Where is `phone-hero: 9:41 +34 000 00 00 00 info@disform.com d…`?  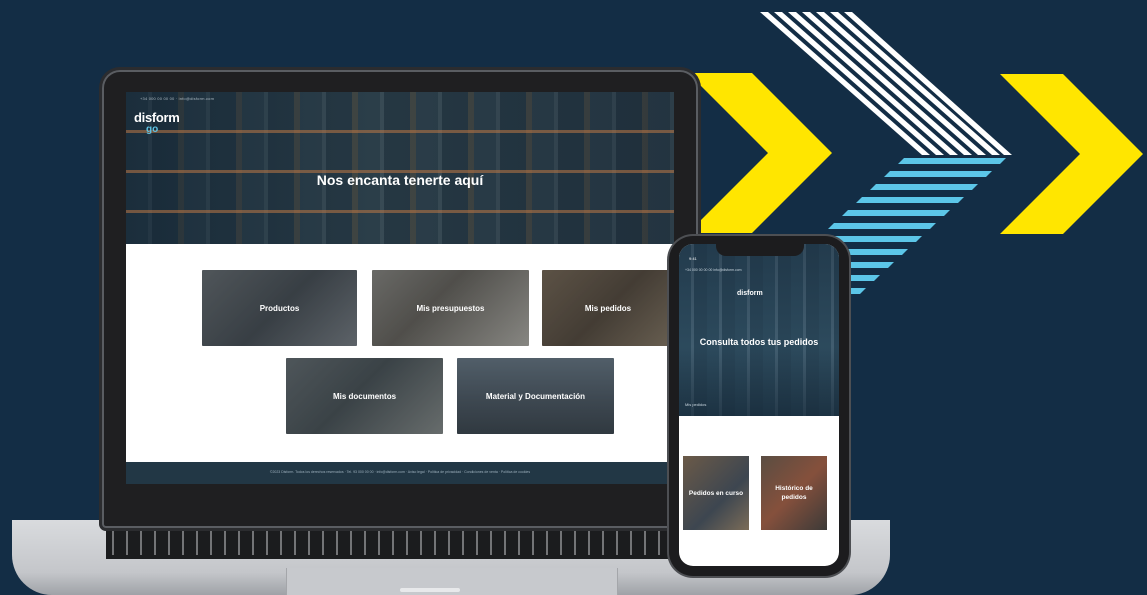
phone-hero: 9:41 +34 000 00 00 00 info@disform.com d… is located at coordinates (759, 330).